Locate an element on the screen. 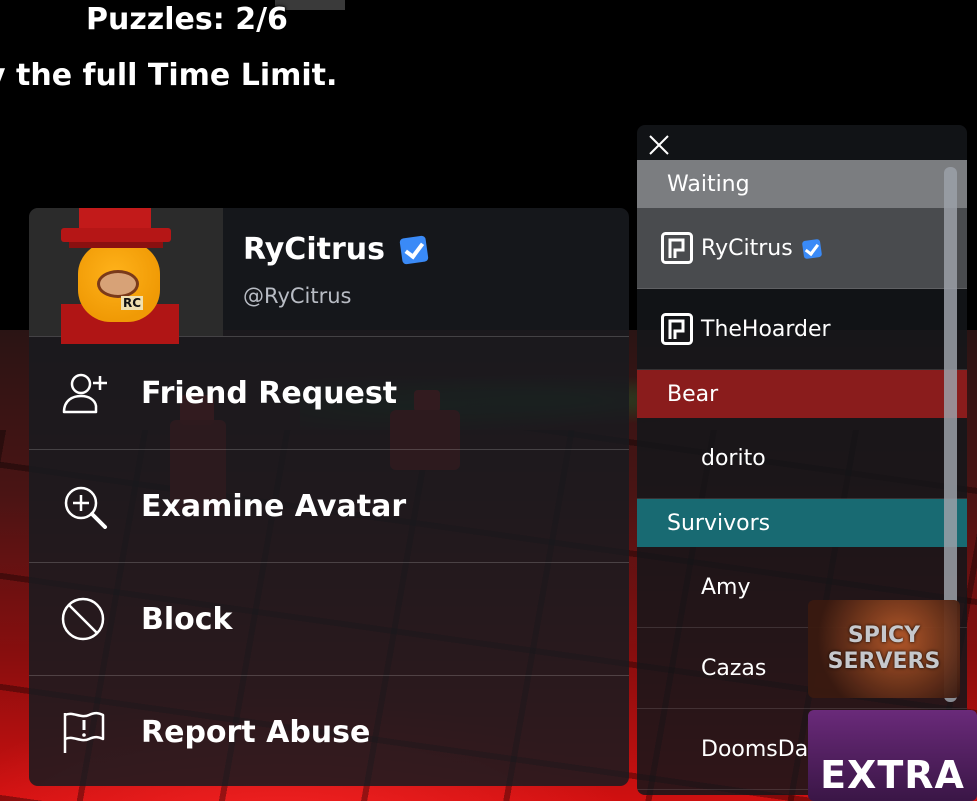 The image size is (977, 801). team-header-survivors: Survivors is located at coordinates (802, 523).